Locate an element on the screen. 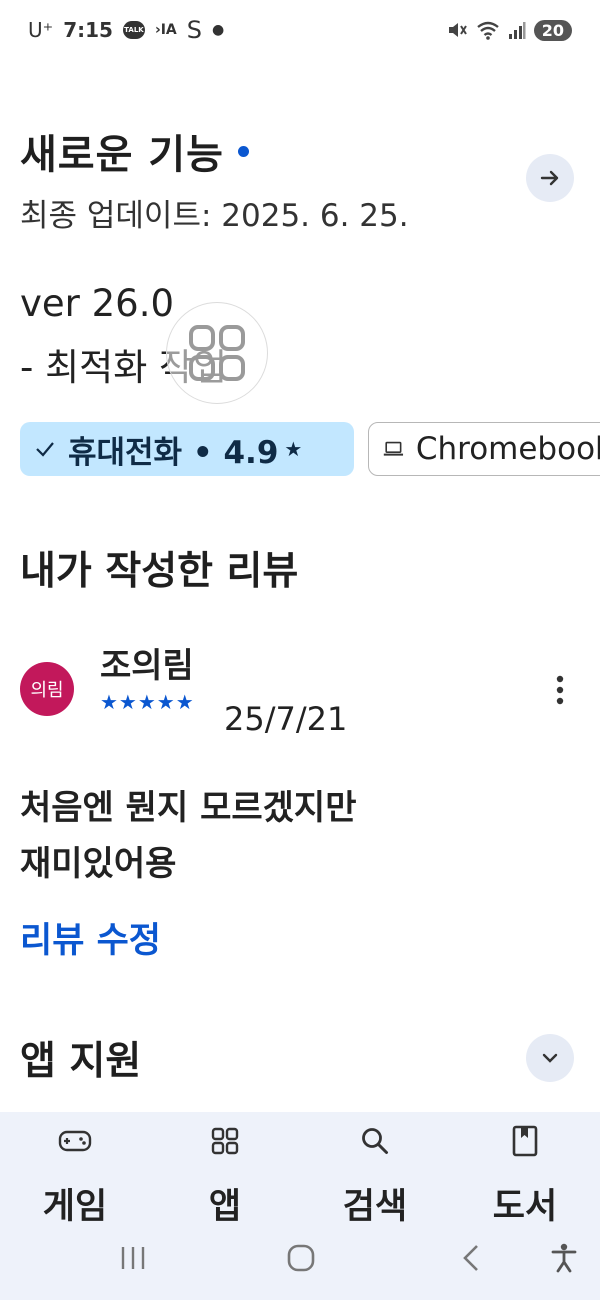  reviewer-name: 조의림 is located at coordinates (147, 666).